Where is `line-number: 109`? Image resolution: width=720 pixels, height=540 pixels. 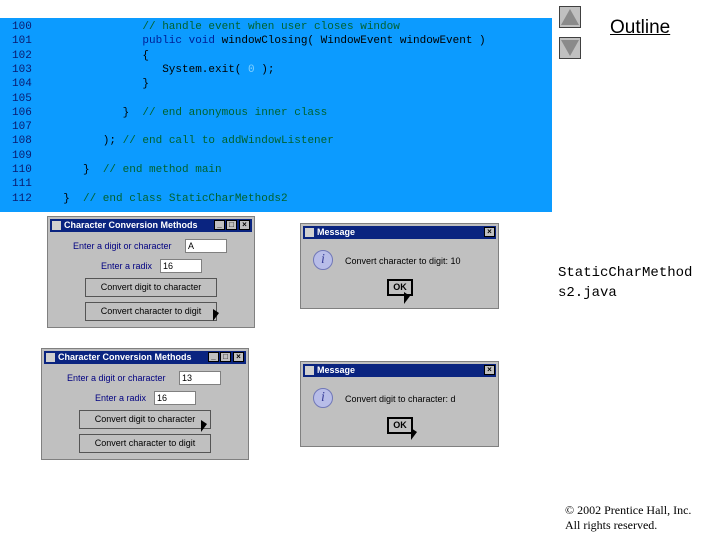 line-number: 109 is located at coordinates (22, 155).